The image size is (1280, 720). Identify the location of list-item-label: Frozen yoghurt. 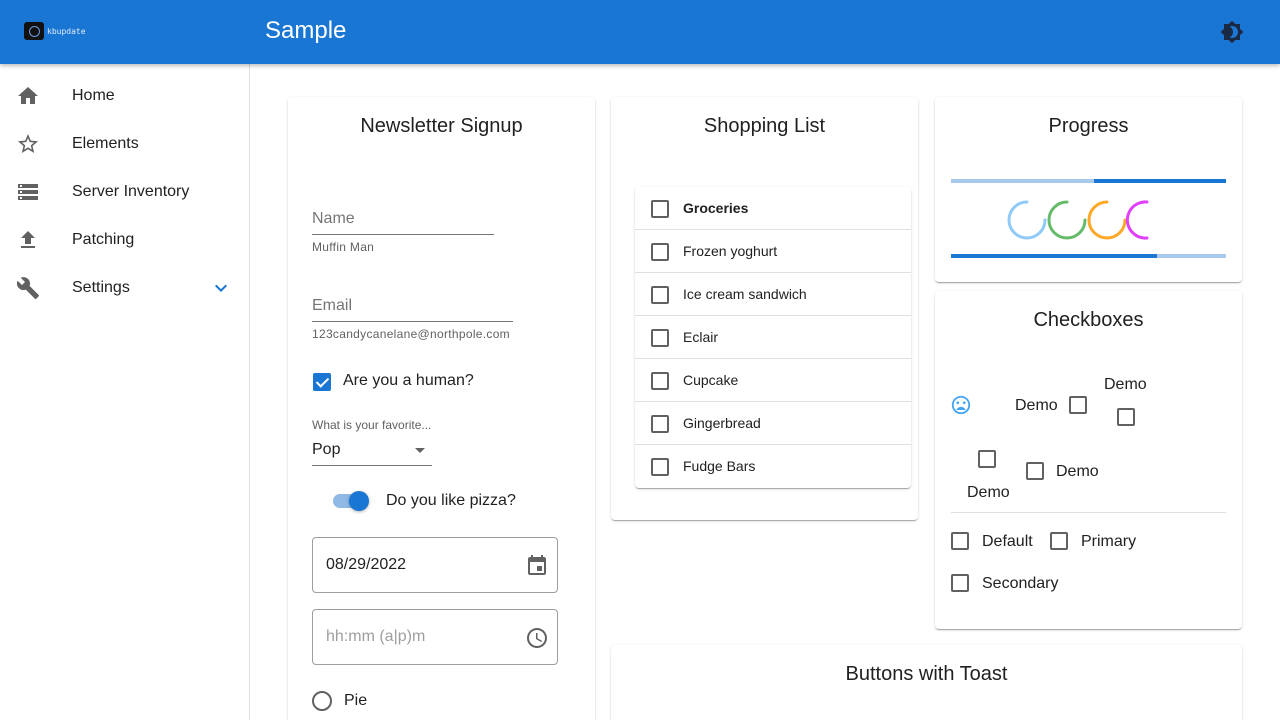
(730, 251).